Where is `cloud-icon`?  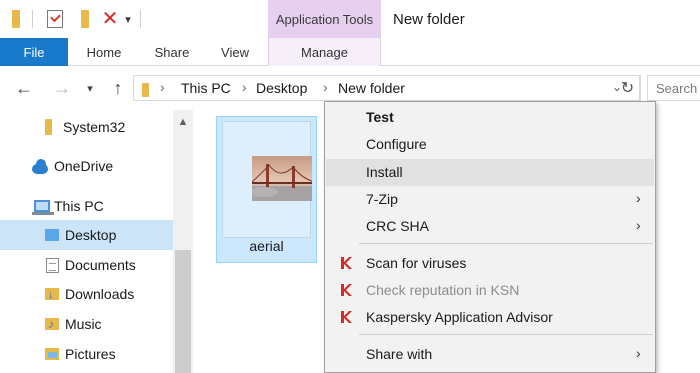 cloud-icon is located at coordinates (40, 168).